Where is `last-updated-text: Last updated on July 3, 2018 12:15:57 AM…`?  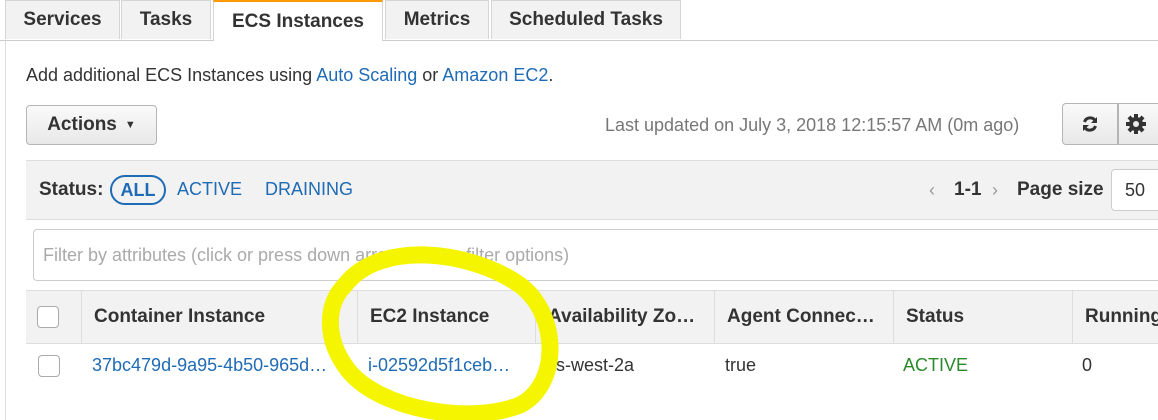 last-updated-text: Last updated on July 3, 2018 12:15:57 AM… is located at coordinates (812, 125).